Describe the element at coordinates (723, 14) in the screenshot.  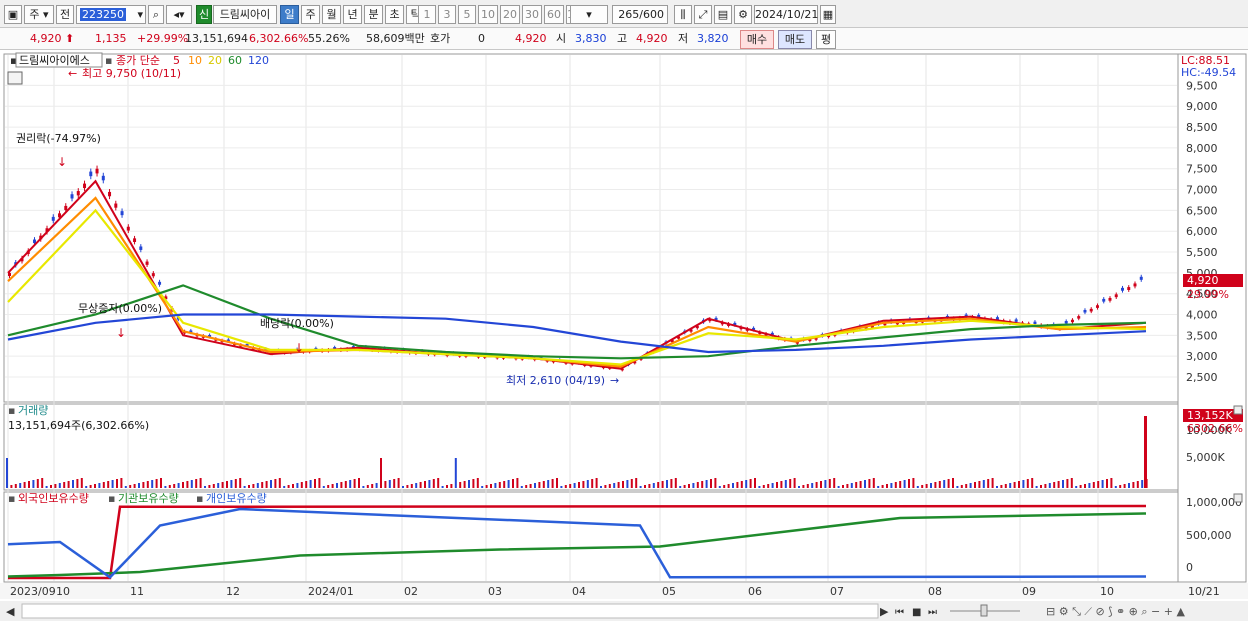
I see `save-icon: ▤` at that location.